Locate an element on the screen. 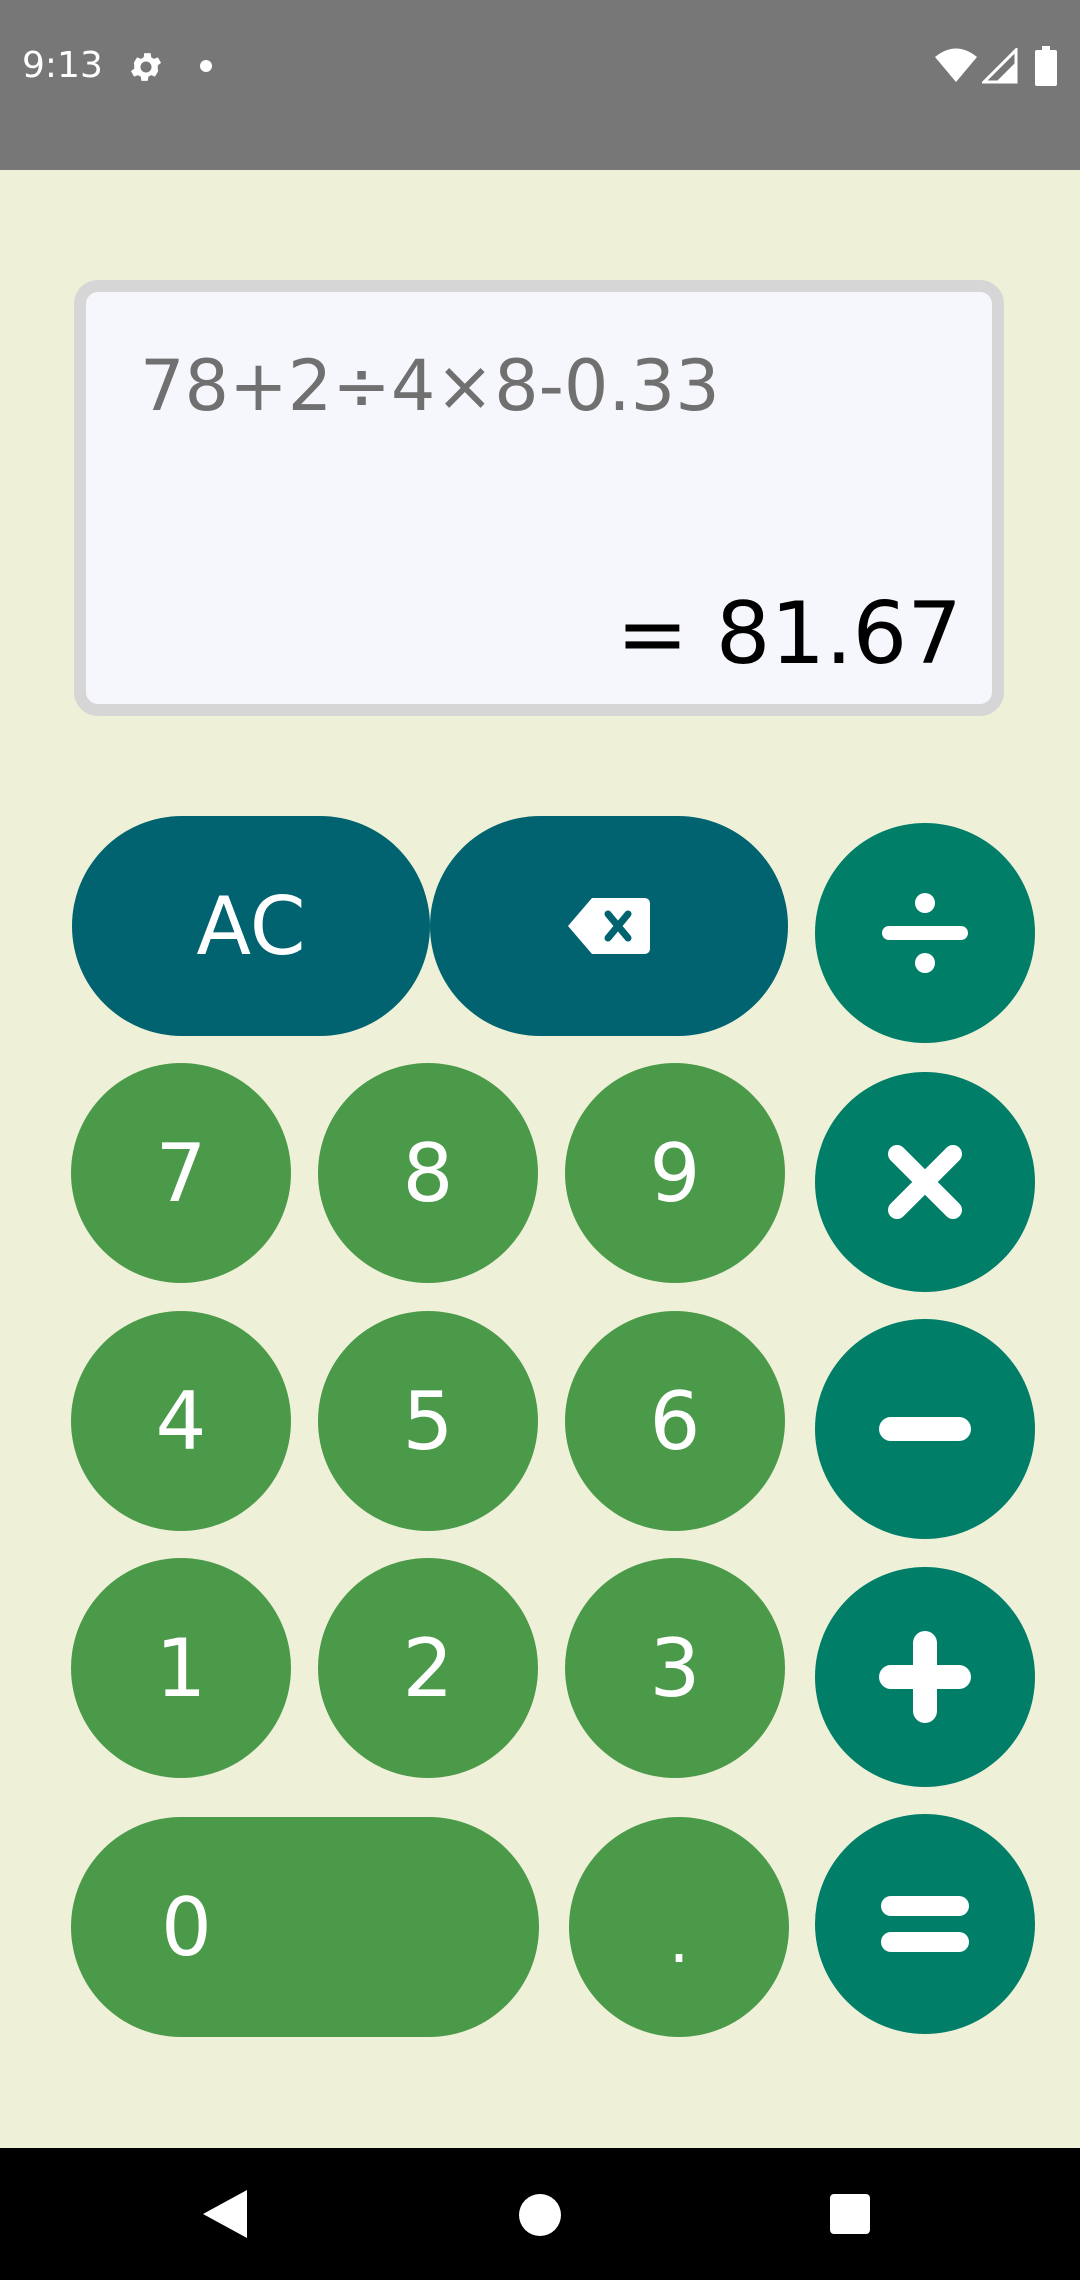 This screenshot has width=1080, height=2280. digit-1-button: 1 is located at coordinates (181, 1668).